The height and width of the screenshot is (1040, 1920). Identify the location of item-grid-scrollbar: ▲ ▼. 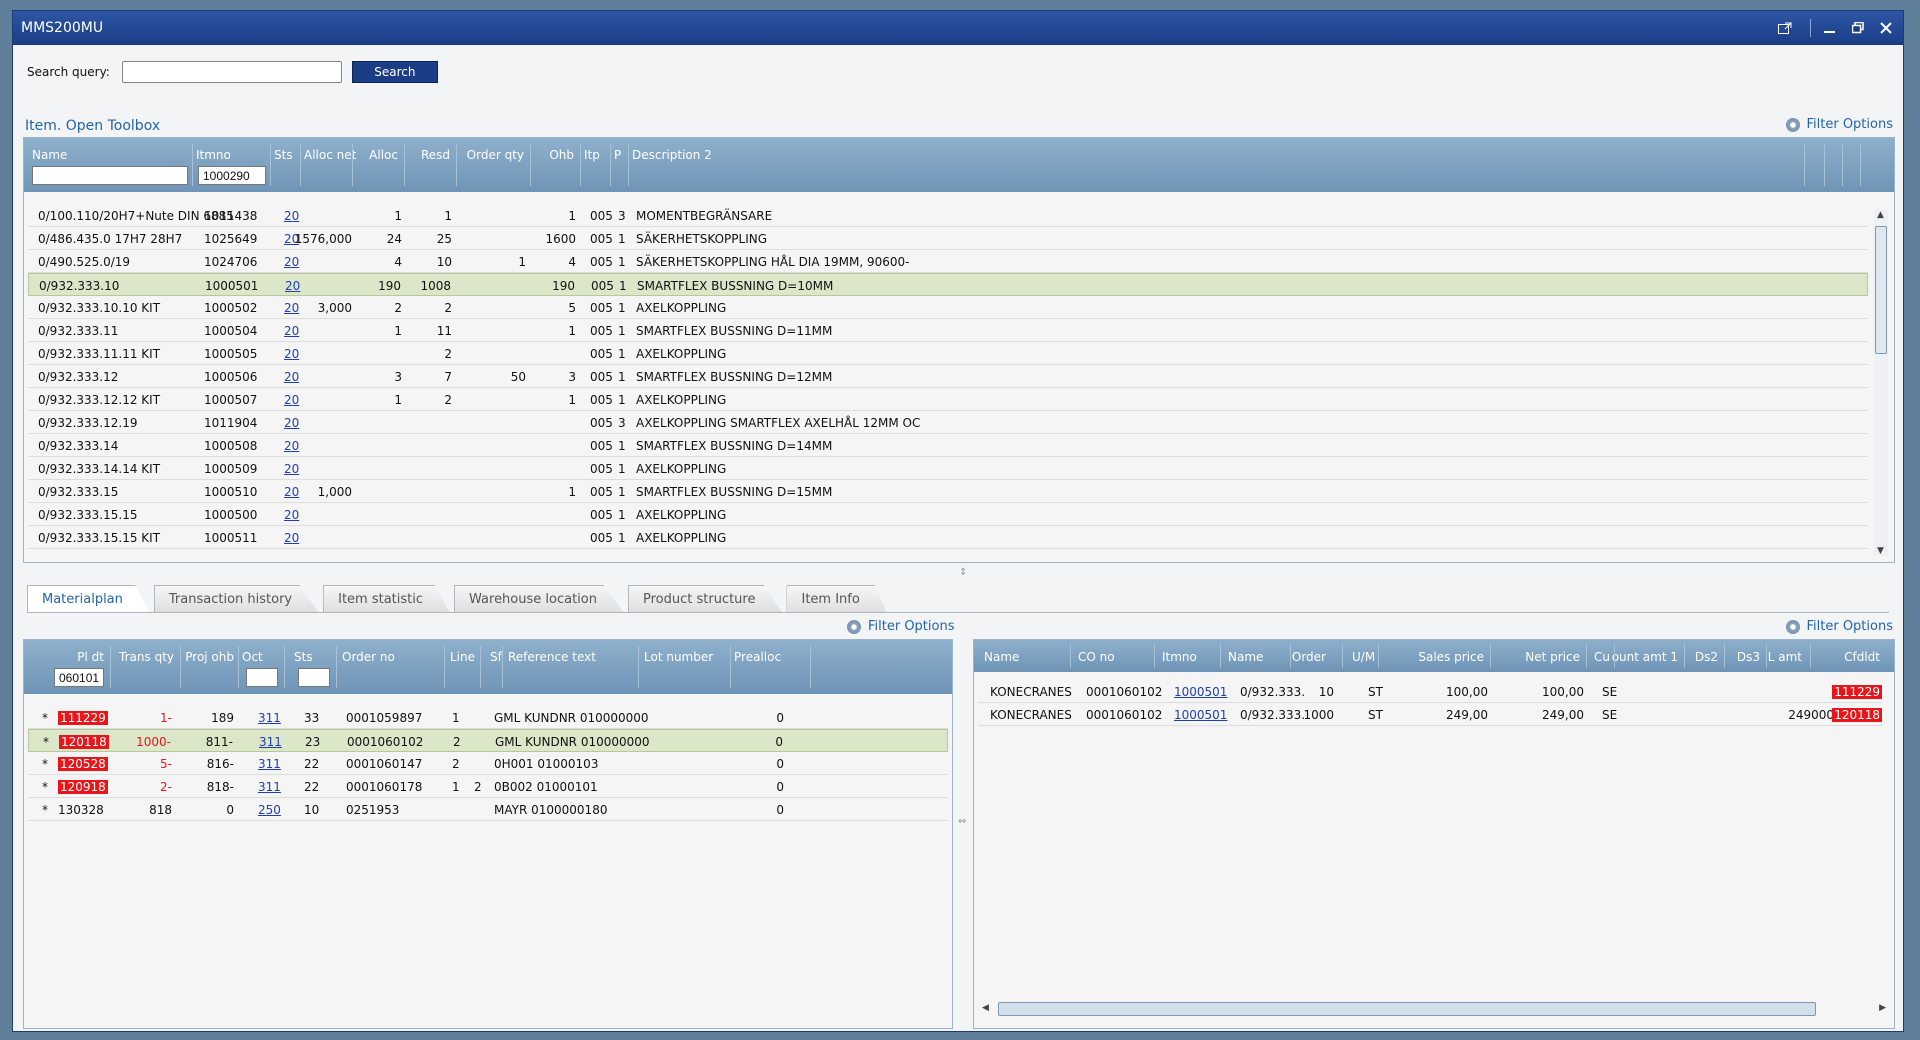
(1881, 383).